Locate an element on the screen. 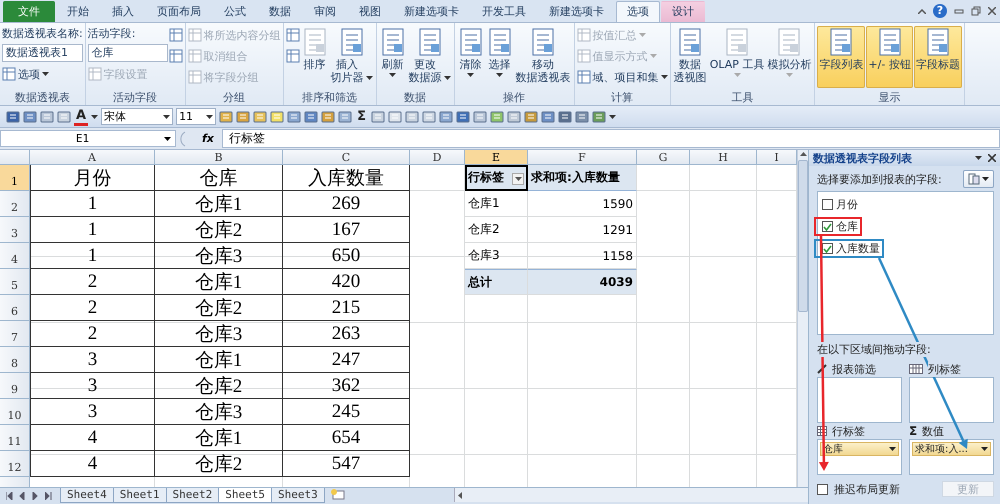 The image size is (1000, 504). ribbon-button: 插入 切片器 is located at coordinates (352, 56).